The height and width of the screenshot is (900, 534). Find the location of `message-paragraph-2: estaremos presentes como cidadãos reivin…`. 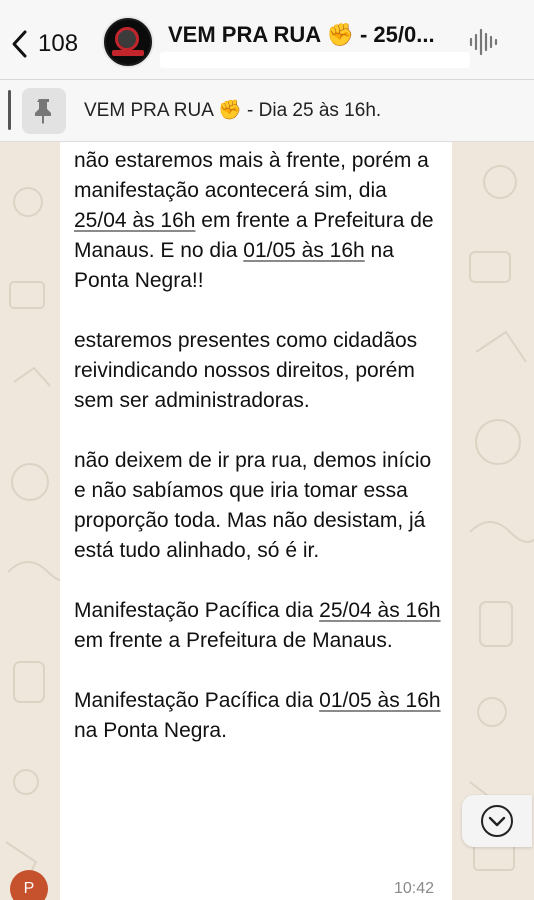

message-paragraph-2: estaremos presentes como cidadãos reivin… is located at coordinates (246, 370).